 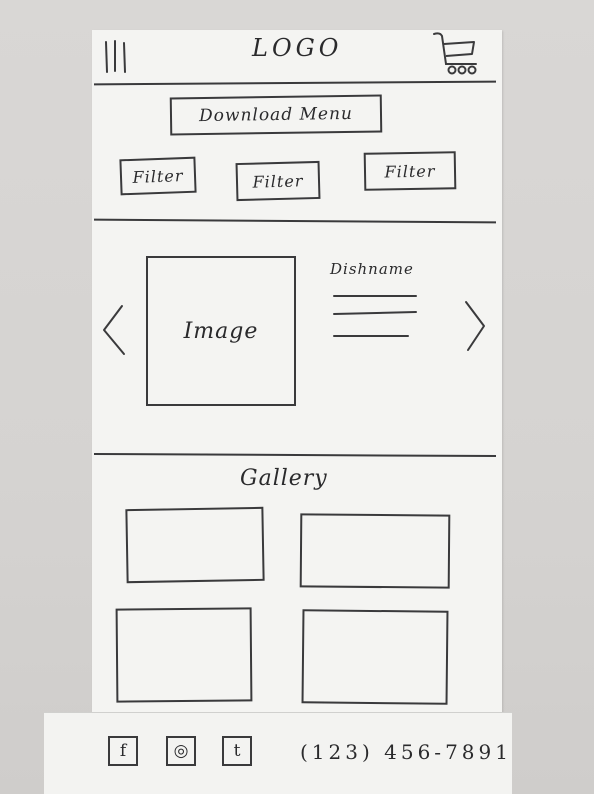 I want to click on logo: LOGO, so click(x=297, y=48).